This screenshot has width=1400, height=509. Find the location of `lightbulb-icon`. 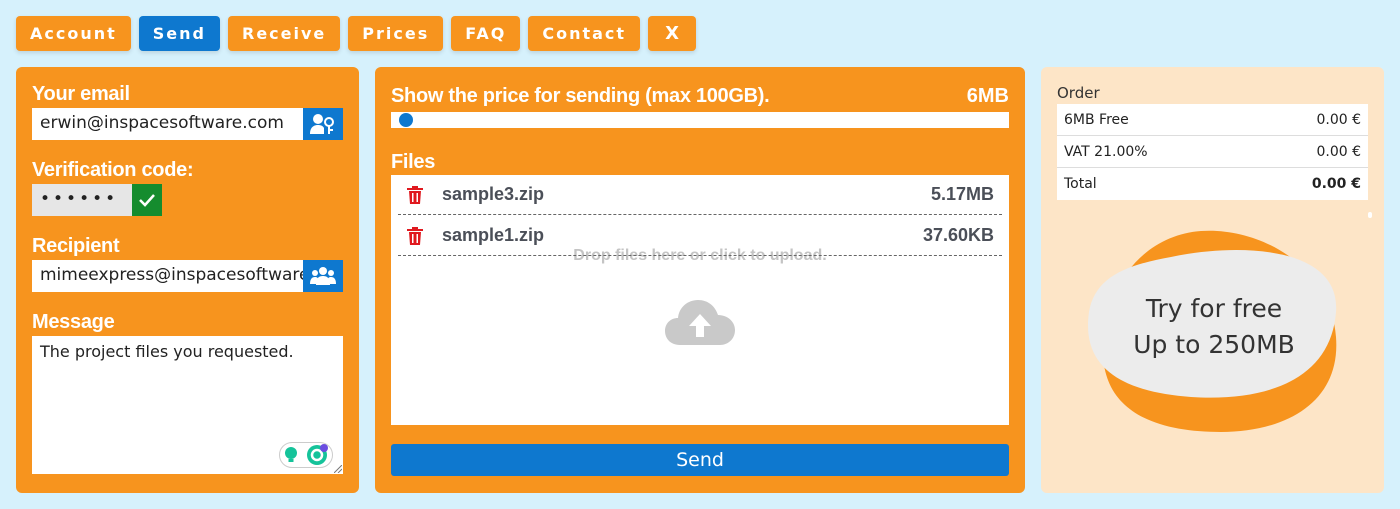

lightbulb-icon is located at coordinates (291, 454).